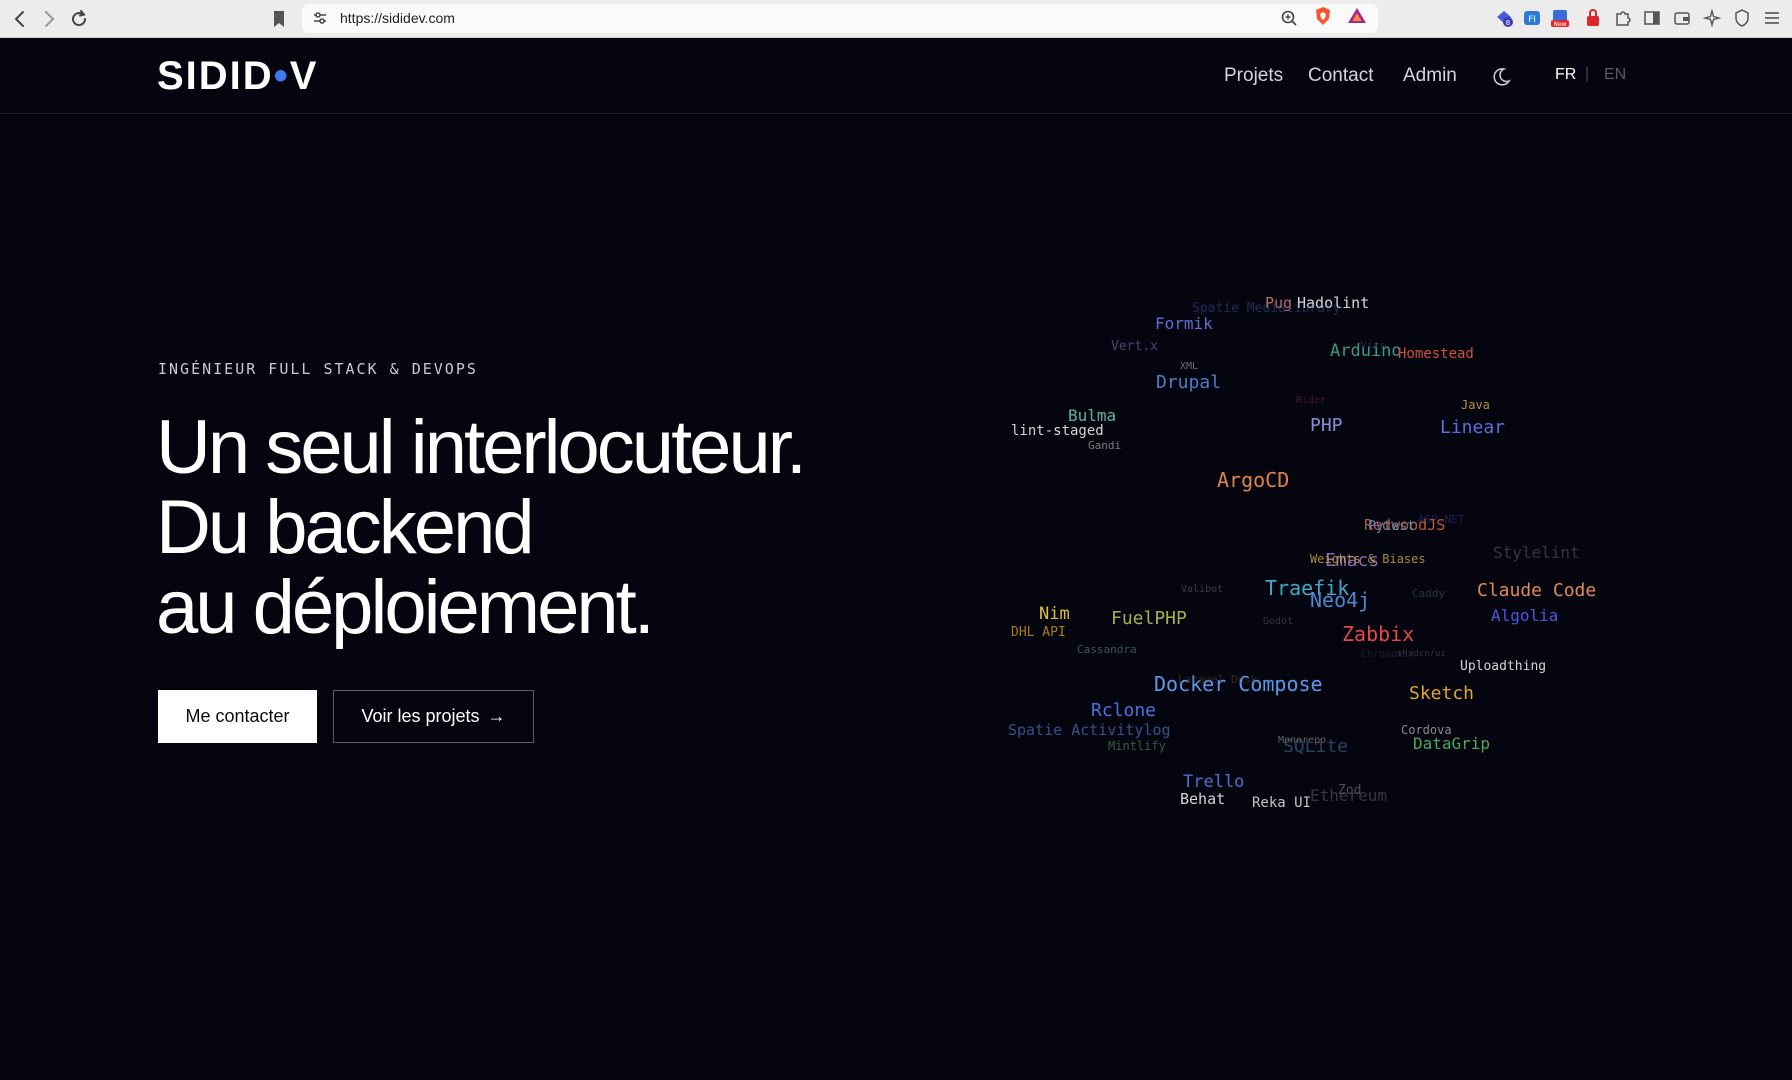 The image size is (1792, 1080). I want to click on tech-tag: Laravel Dusk, so click(1218, 679).